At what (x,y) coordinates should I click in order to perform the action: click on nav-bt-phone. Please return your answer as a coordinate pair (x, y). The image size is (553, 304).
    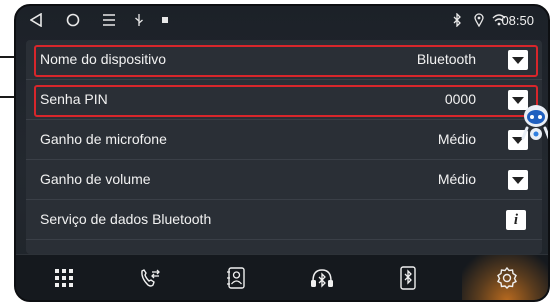
    Looking at the image, I should click on (408, 277).